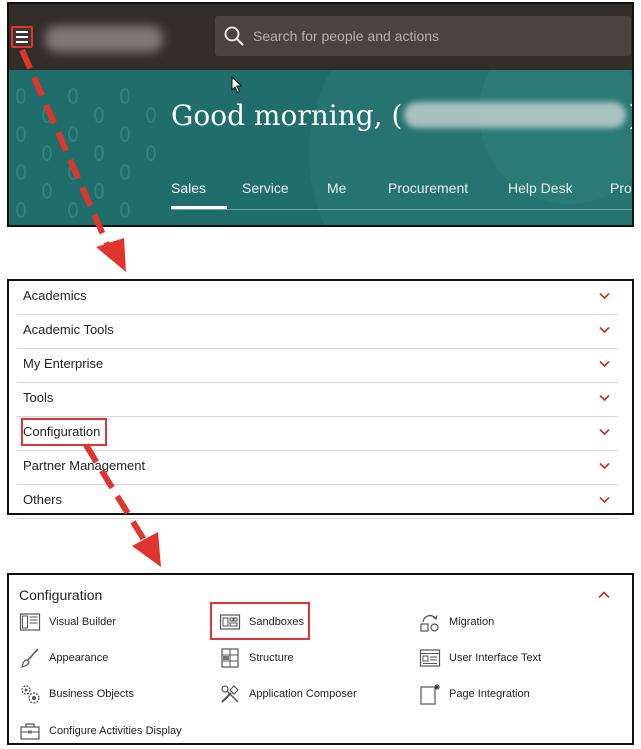 Image resolution: width=641 pixels, height=749 pixels. Describe the element at coordinates (30, 622) in the screenshot. I see `visual-builder-icon` at that location.